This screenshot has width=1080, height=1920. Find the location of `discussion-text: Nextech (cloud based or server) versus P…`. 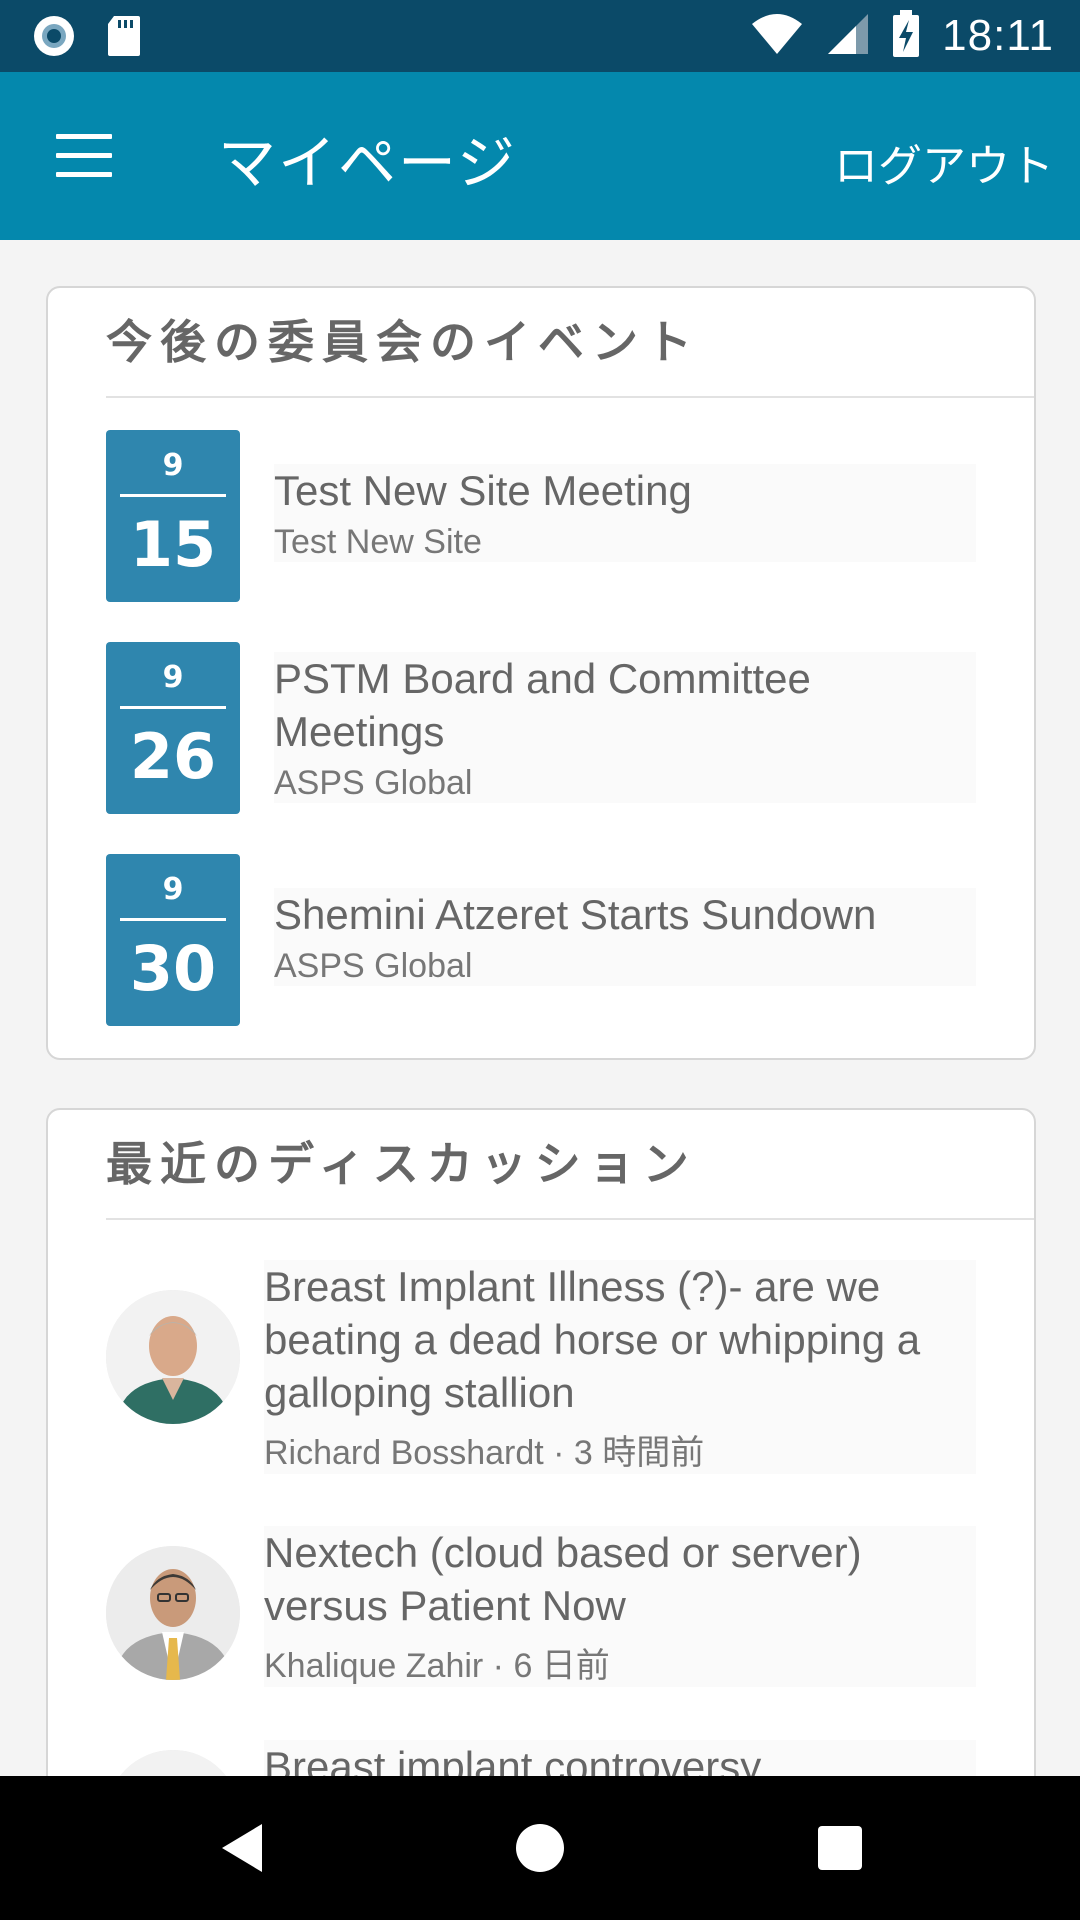

discussion-text: Nextech (cloud based or server) versus P… is located at coordinates (620, 1606).